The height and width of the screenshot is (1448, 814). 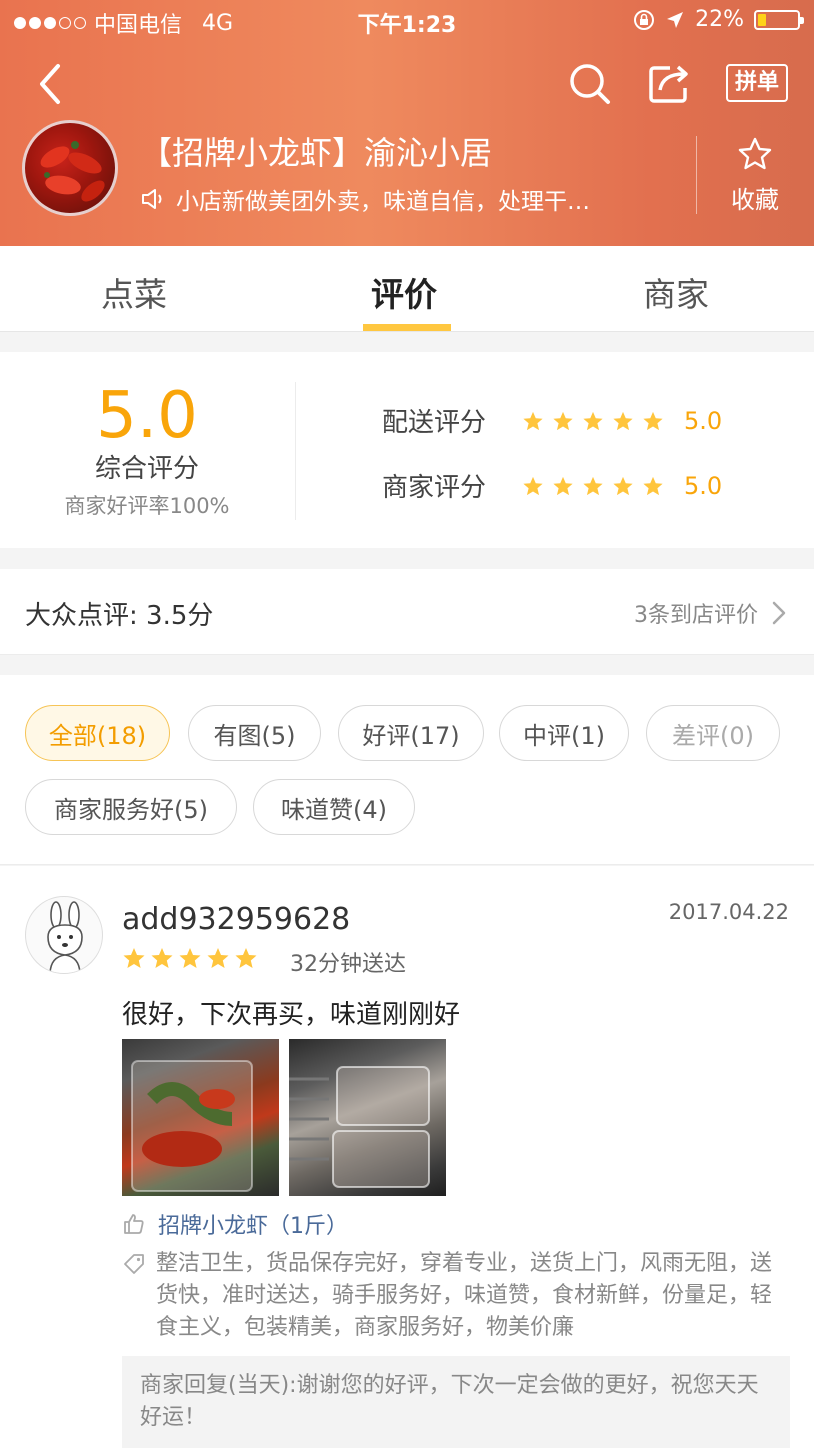 I want to click on delivery-rating-row: 配送评分 5.0, so click(x=552, y=420).